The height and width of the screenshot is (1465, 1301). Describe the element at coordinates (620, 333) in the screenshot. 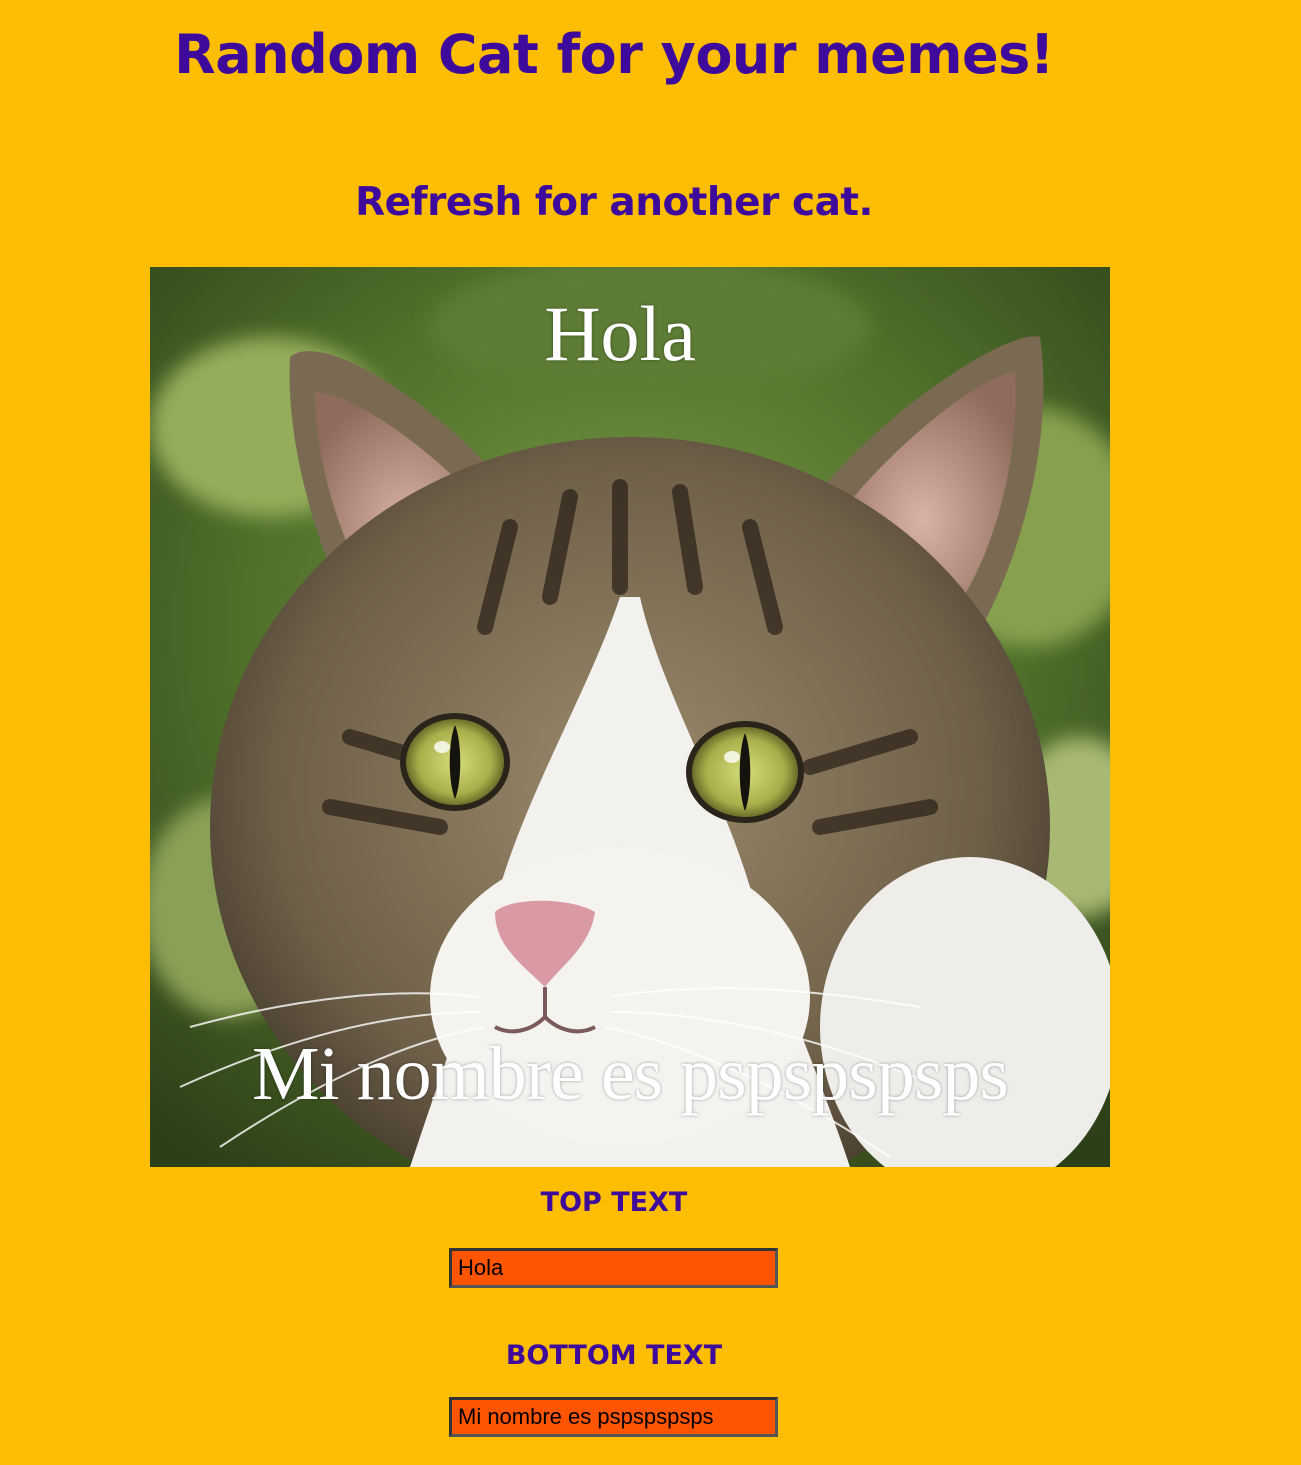

I see `meme-top-text: Hola` at that location.